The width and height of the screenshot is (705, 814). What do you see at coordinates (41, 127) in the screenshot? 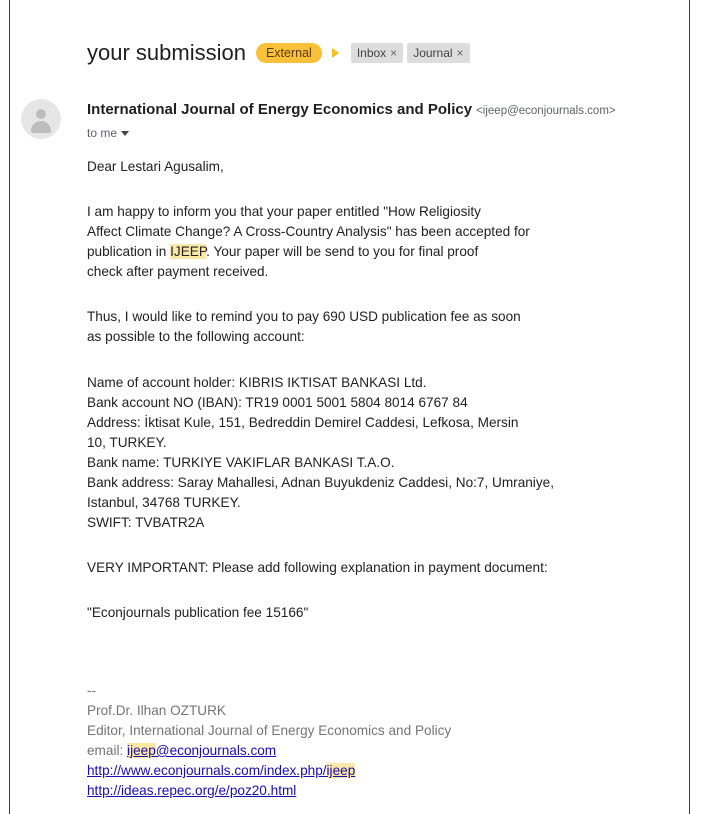
I see `person-icon-body` at bounding box center [41, 127].